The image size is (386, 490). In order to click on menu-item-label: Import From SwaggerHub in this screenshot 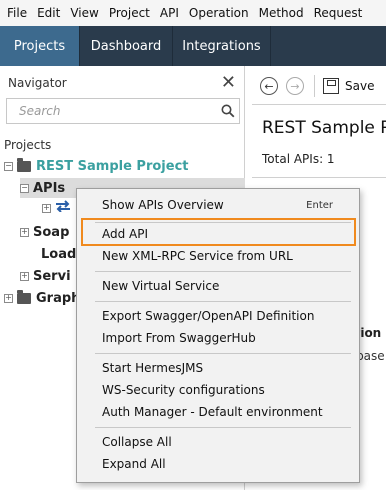, I will do `click(179, 338)`.